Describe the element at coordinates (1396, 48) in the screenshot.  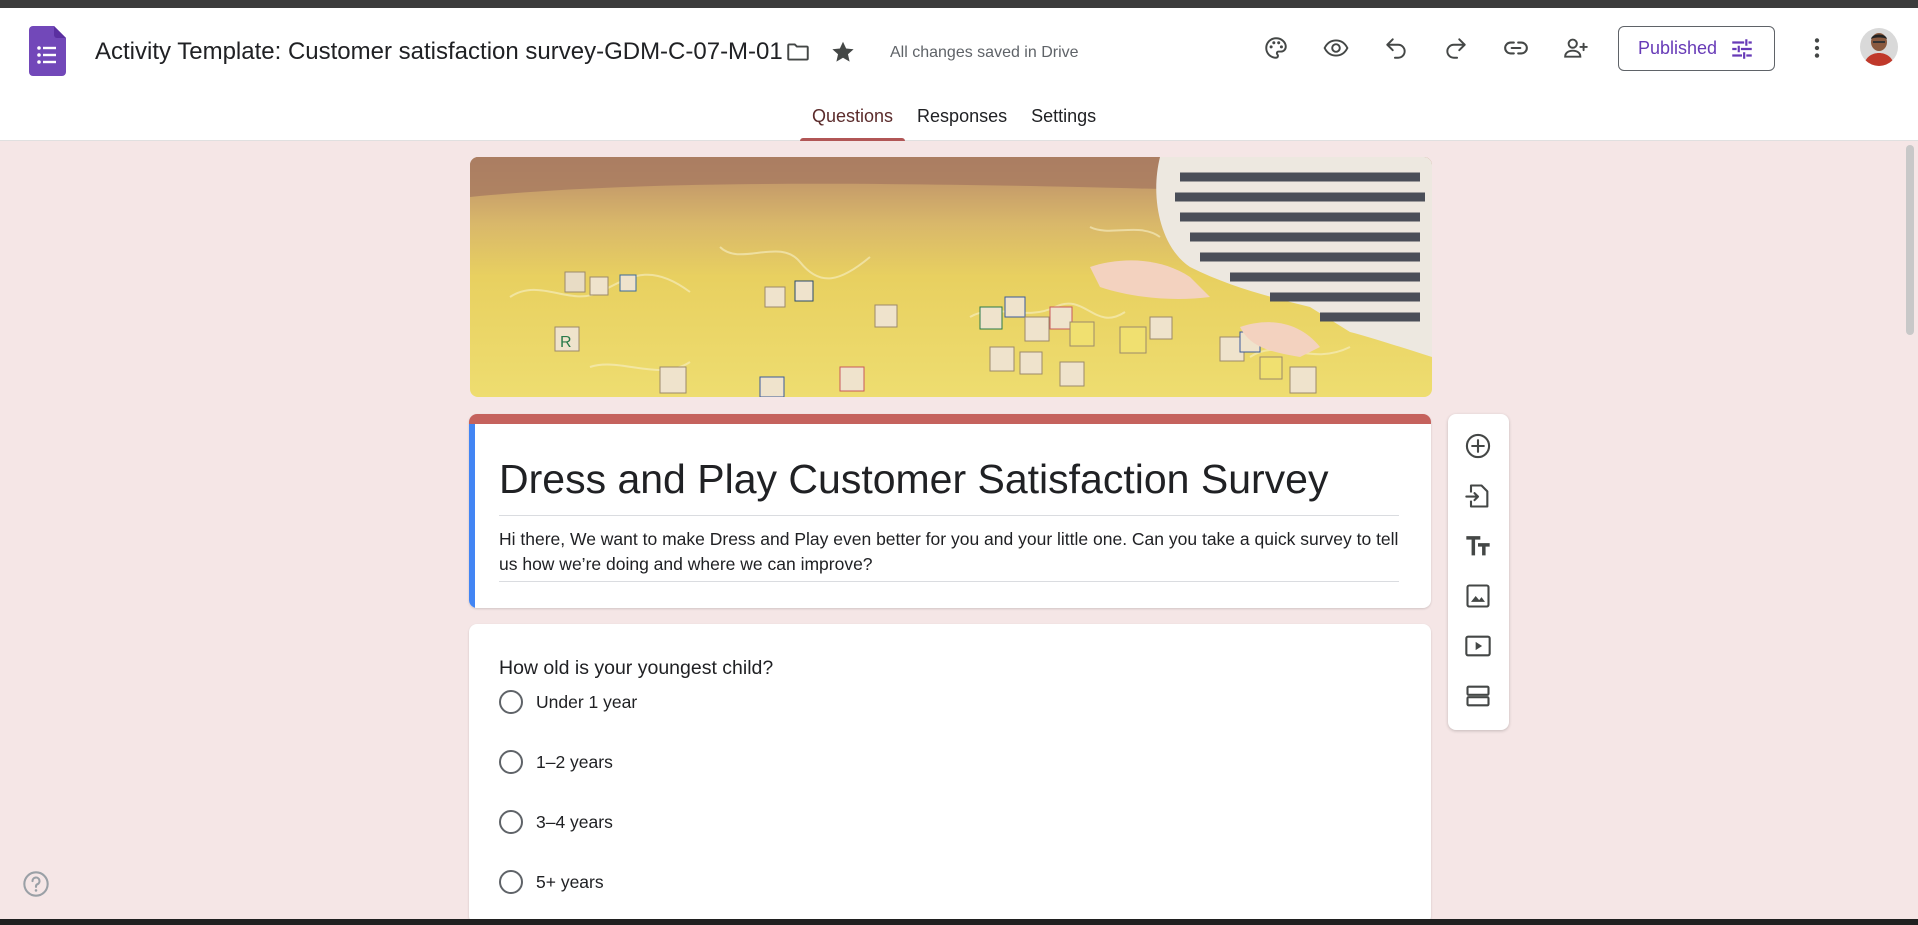
I see `undo-icon` at that location.